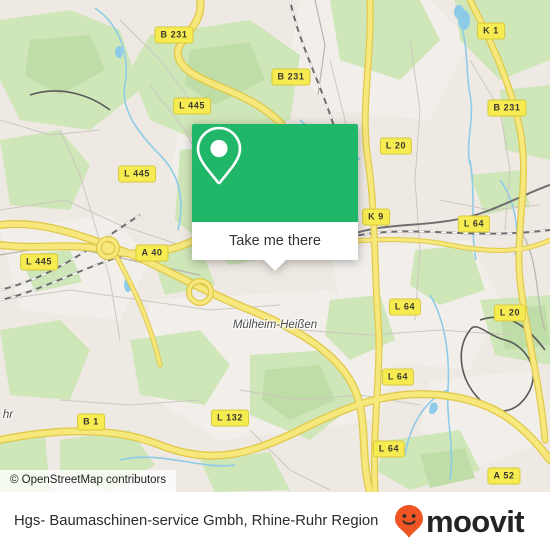 The height and width of the screenshot is (550, 550). I want to click on osm-attribution-text: © OpenStreetMap contributors, so click(88, 480).